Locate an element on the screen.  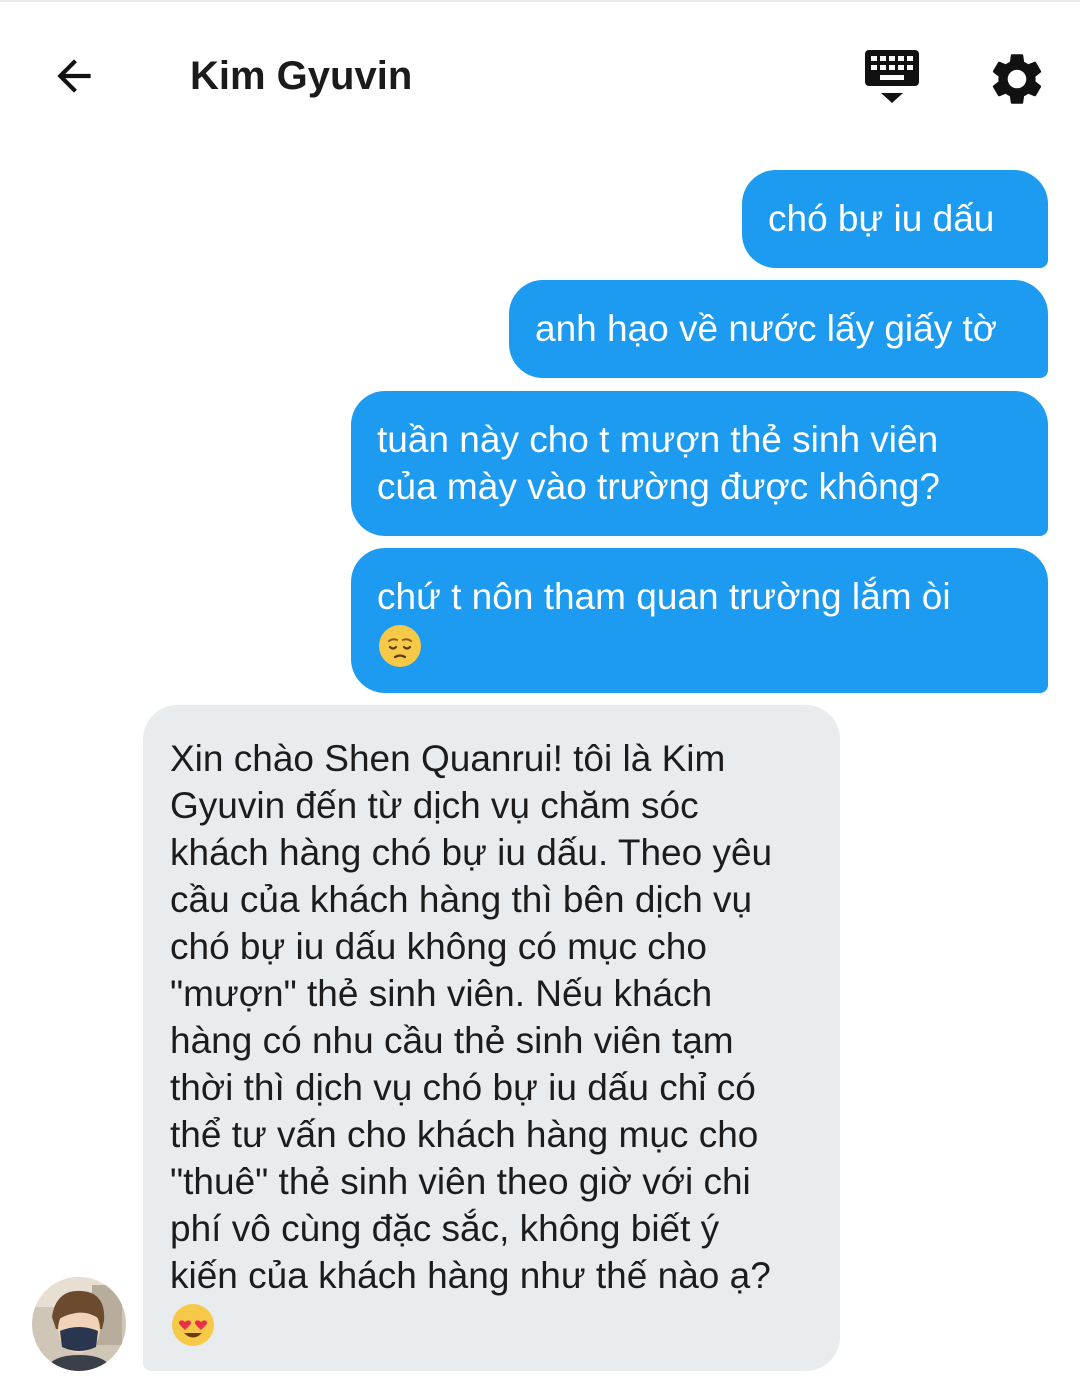
sender-avatar is located at coordinates (79, 1324).